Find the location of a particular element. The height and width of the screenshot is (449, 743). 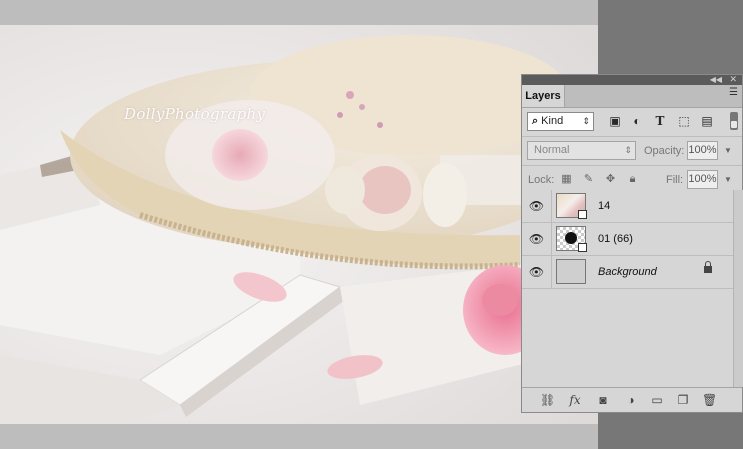

layer-row: 👁︎ 14 is located at coordinates (627, 206).